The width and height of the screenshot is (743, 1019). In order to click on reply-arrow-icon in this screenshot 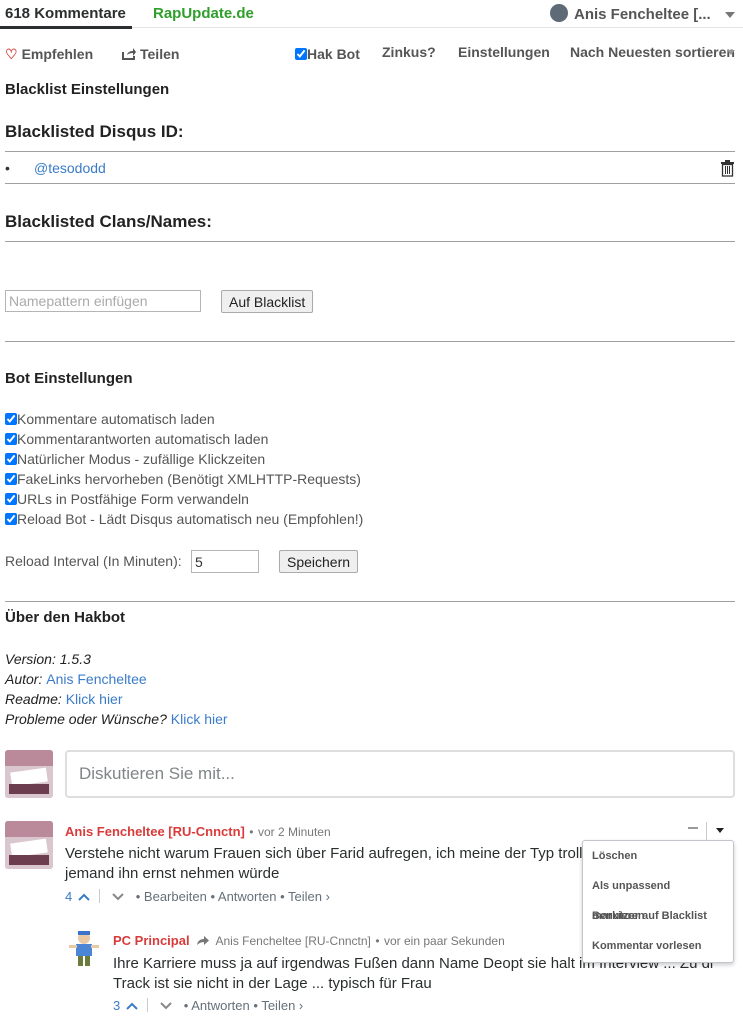, I will do `click(203, 940)`.